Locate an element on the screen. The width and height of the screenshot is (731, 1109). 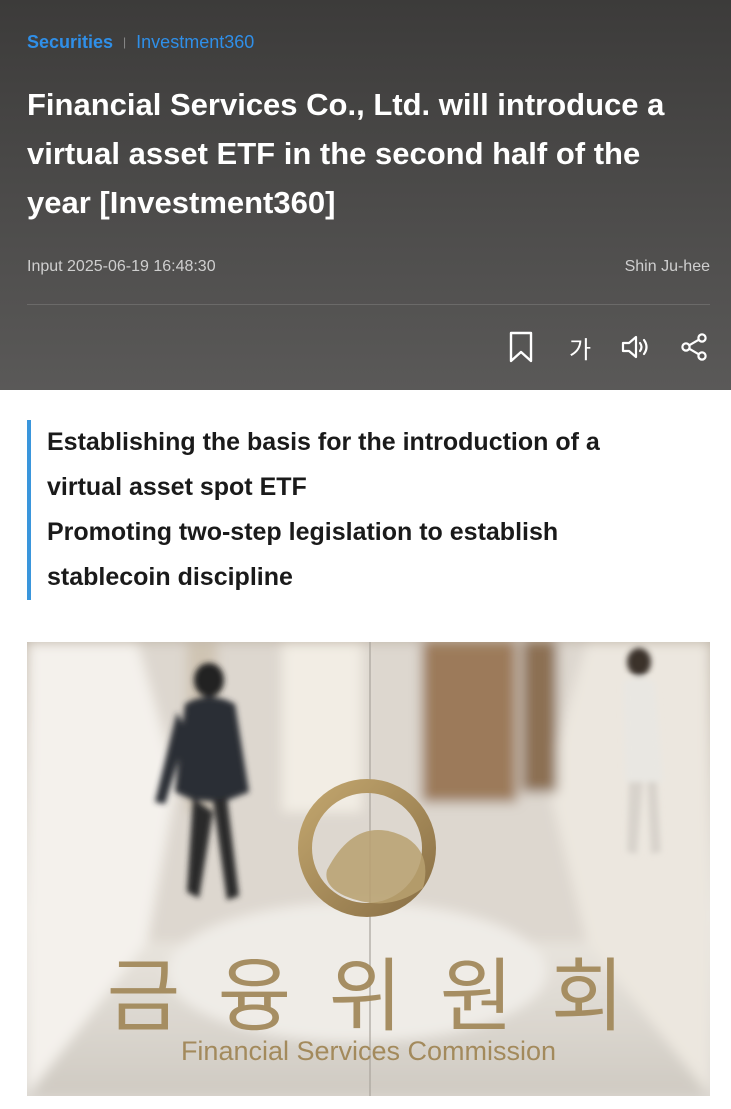
font-size-button: 가 is located at coordinates (580, 347).